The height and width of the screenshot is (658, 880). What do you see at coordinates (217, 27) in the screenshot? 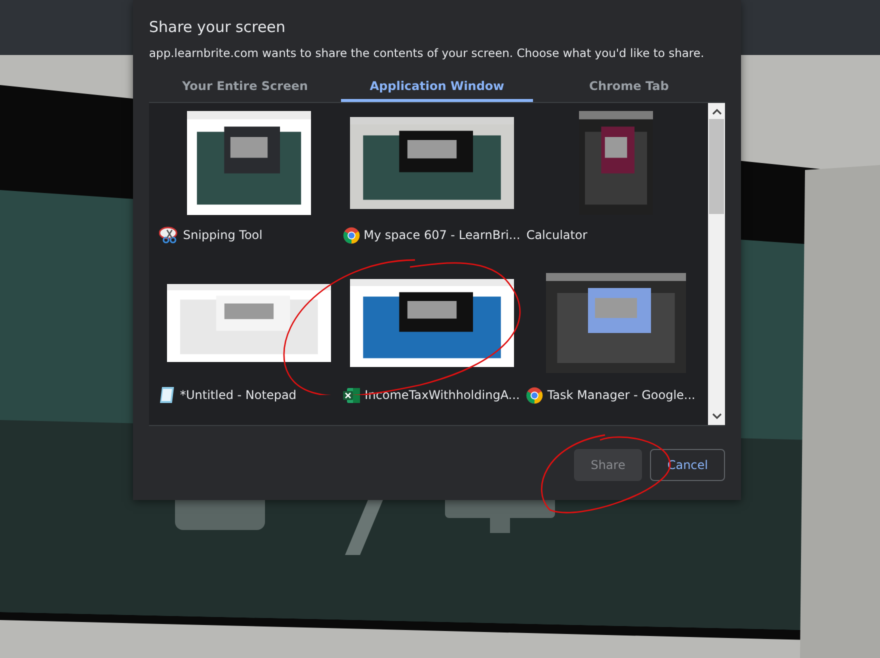
I see `dialog-title: Share your screen` at bounding box center [217, 27].